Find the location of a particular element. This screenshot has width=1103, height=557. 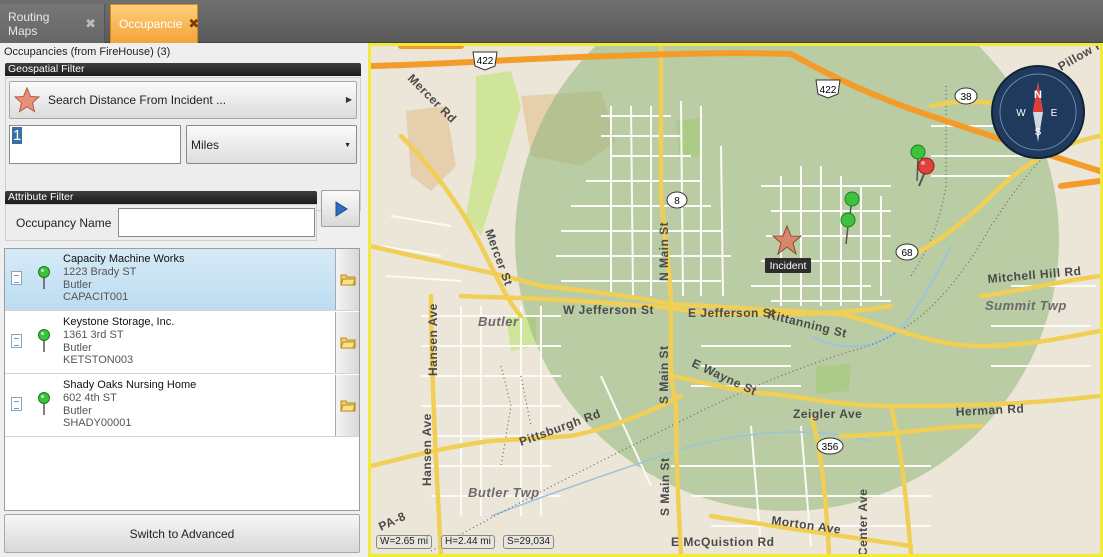

chevron-right-icon: ▶ is located at coordinates (348, 99).